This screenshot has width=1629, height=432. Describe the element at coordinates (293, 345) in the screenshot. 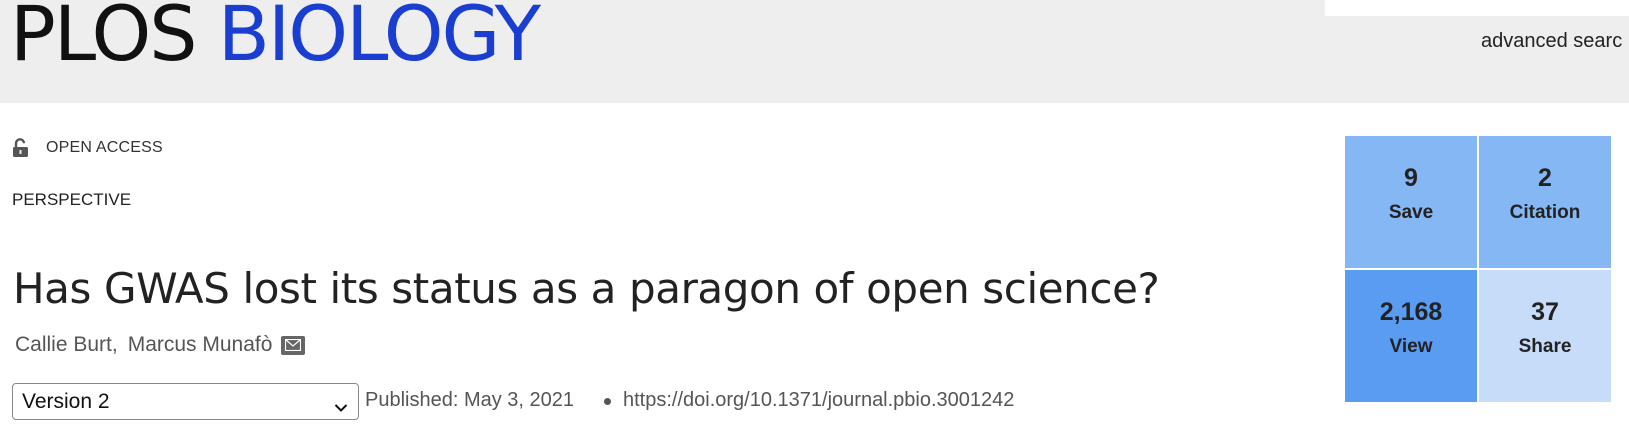

I see `envelope-icon` at that location.